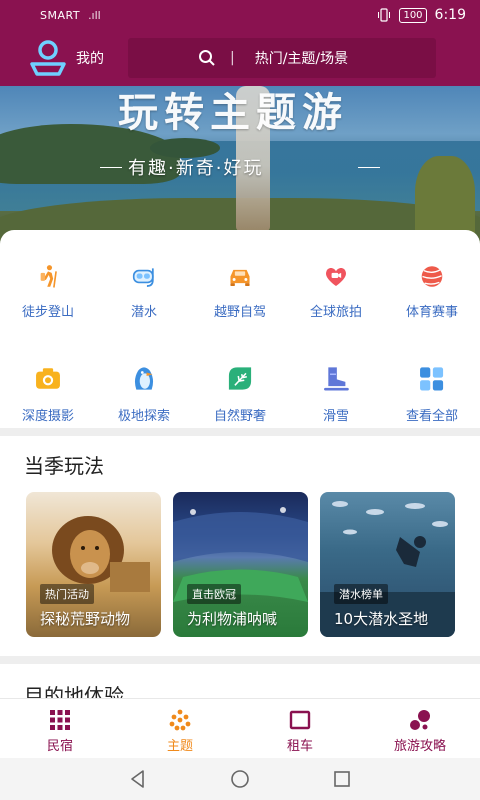 This screenshot has width=480, height=800. Describe the element at coordinates (232, 619) in the screenshot. I see `card-title: 为利物浦呐喊` at that location.